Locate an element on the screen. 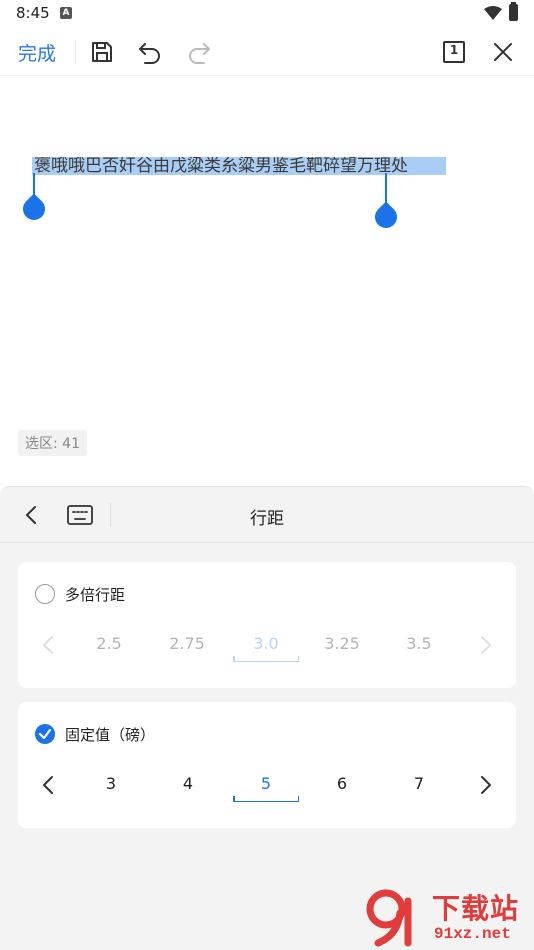 The width and height of the screenshot is (534, 950). watermark: 下载站 91xz.net is located at coordinates (449, 918).